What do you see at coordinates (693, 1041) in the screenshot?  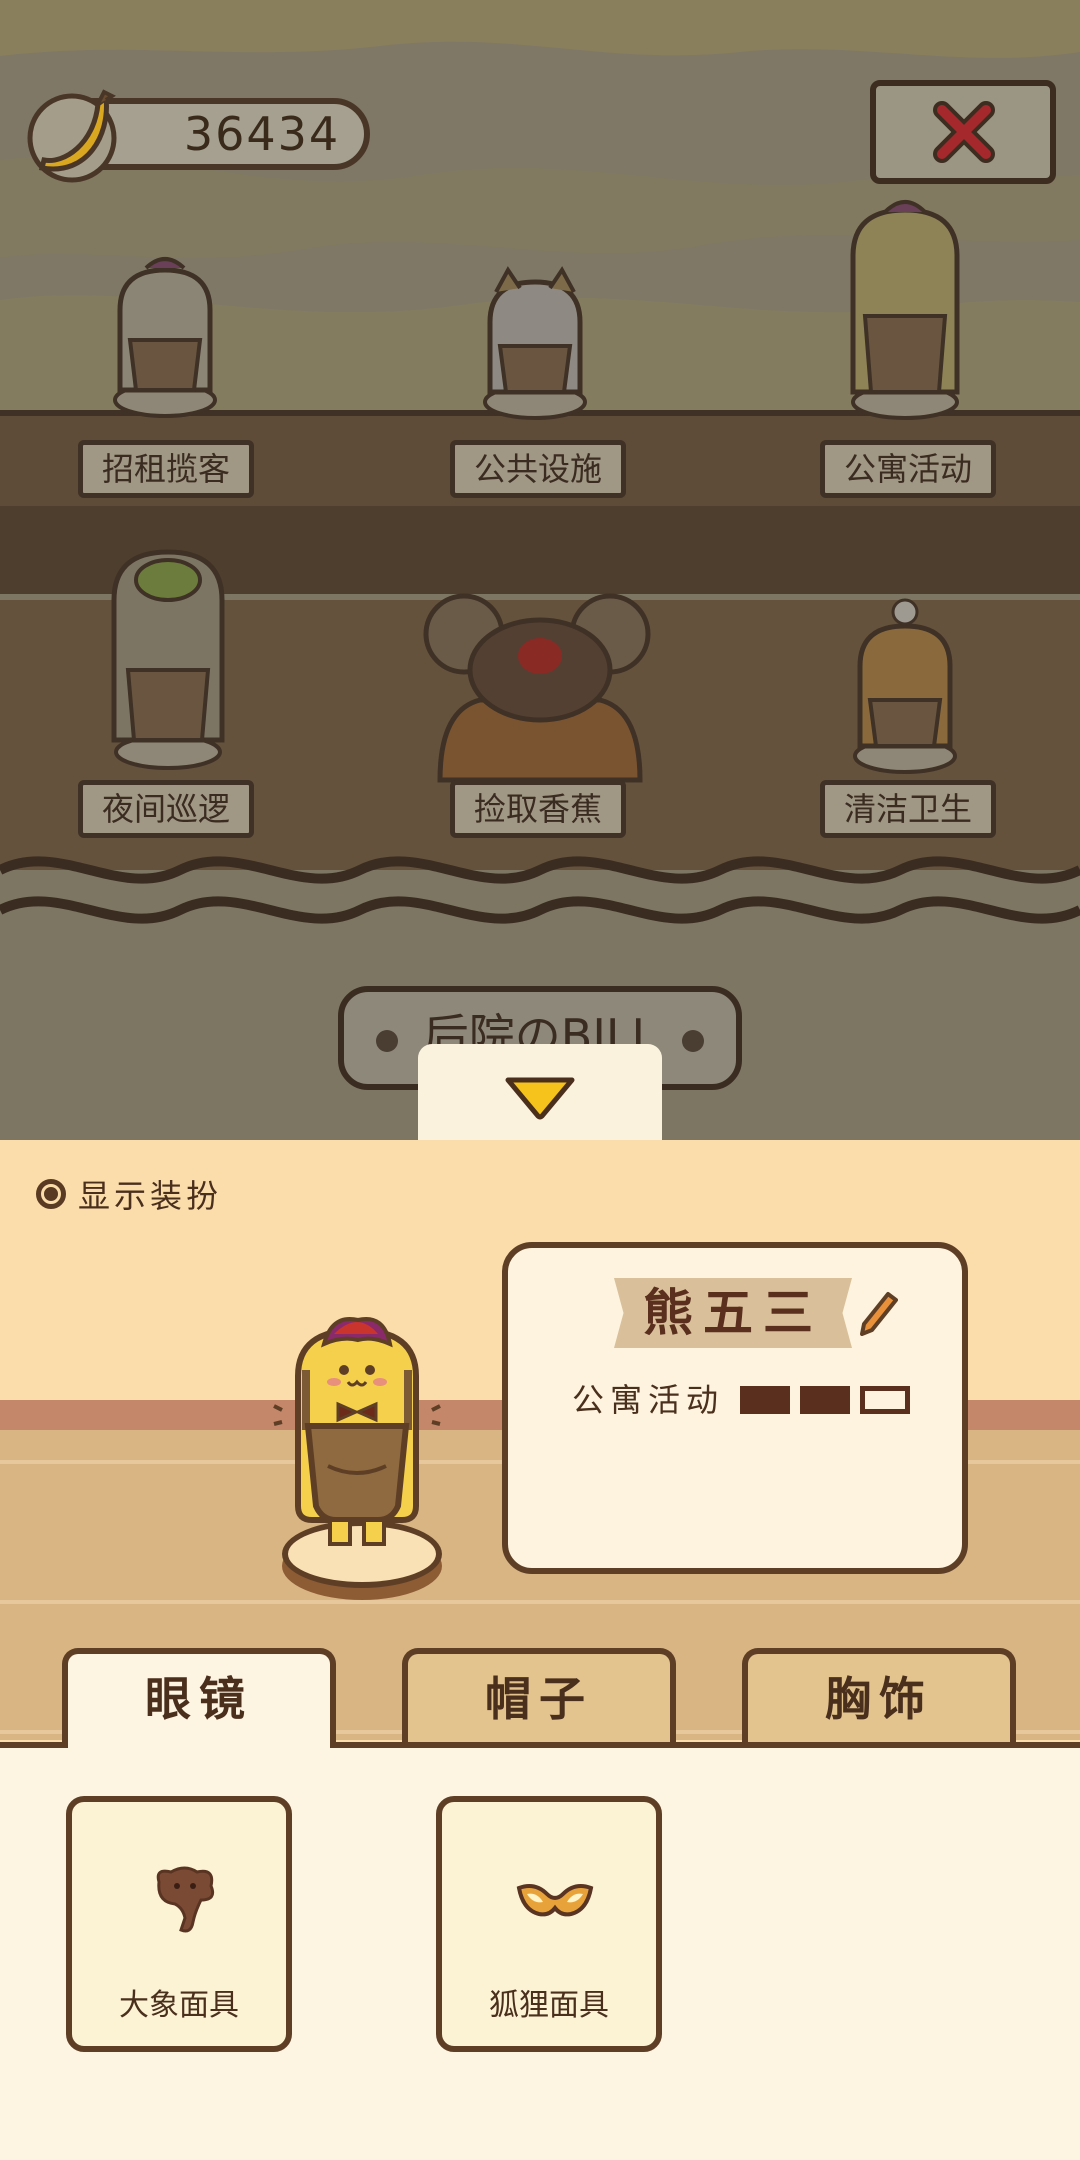 I see `sign-bolt-right` at bounding box center [693, 1041].